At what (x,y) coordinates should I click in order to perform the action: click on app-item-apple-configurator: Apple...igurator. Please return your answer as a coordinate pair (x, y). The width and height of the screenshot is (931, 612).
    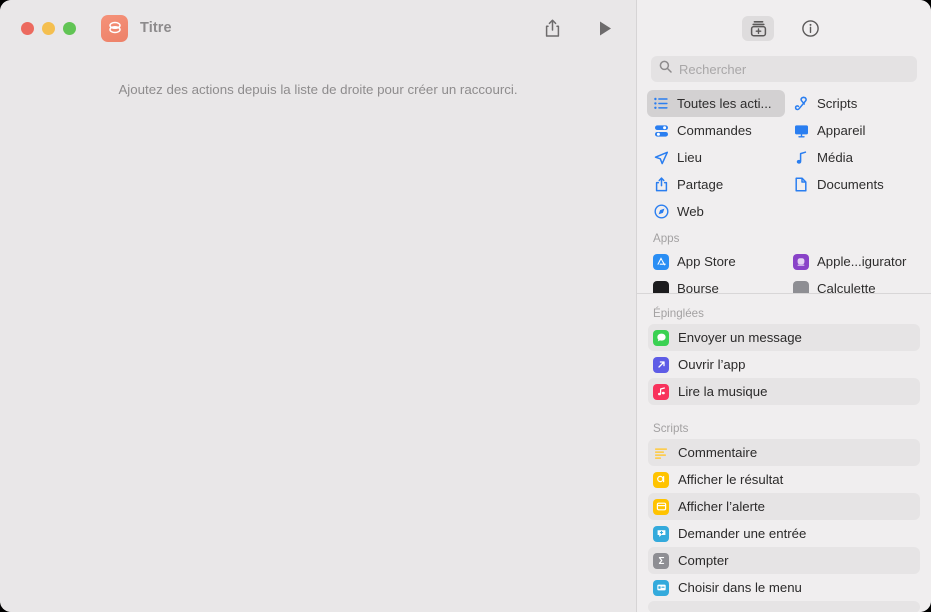
    Looking at the image, I should click on (854, 261).